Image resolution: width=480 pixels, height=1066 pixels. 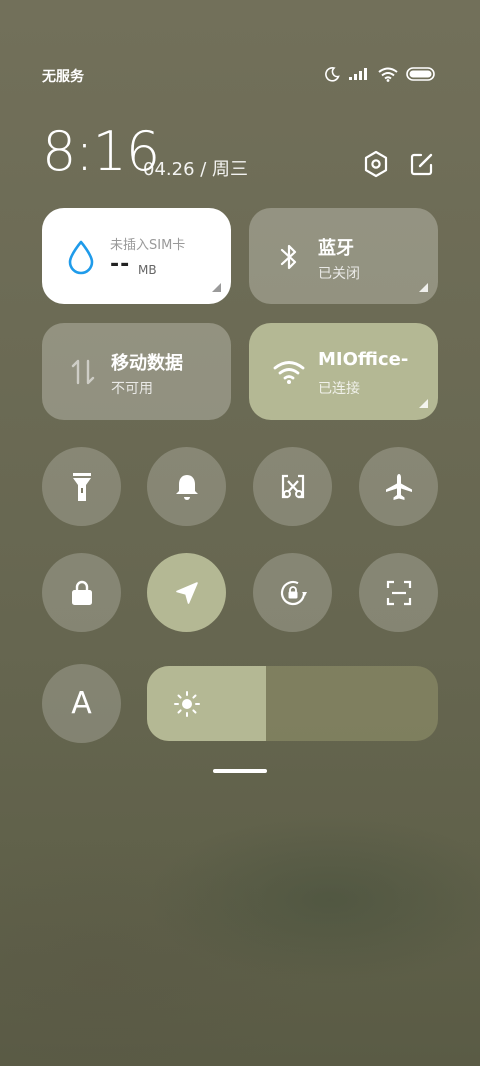 I want to click on settings-button, so click(x=376, y=164).